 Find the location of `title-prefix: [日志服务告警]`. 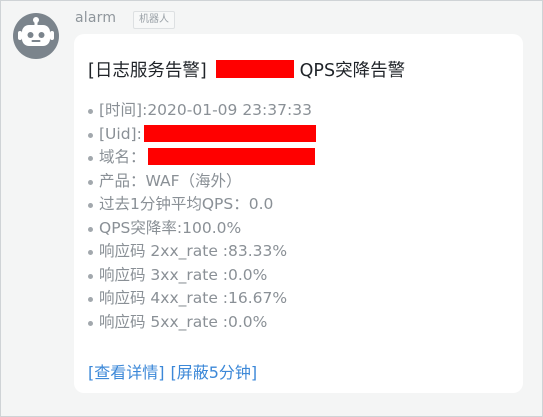

title-prefix: [日志服务告警] is located at coordinates (147, 71).